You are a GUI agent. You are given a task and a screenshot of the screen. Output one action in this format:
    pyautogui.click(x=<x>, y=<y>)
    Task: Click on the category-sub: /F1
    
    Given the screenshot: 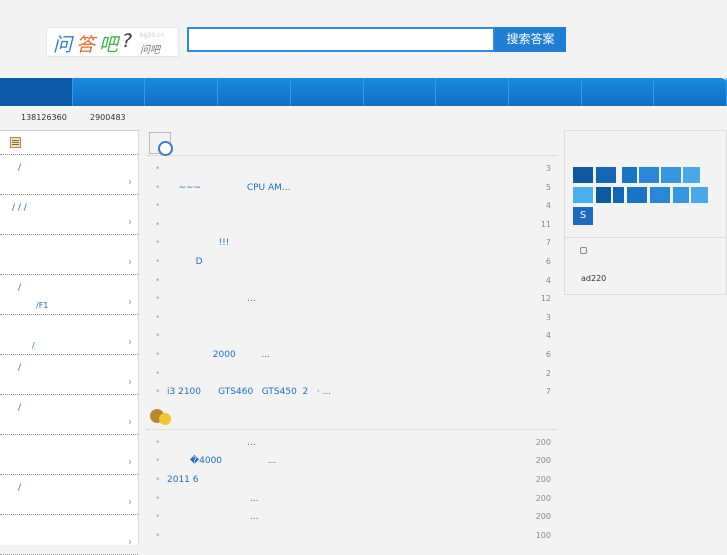 What is the action you would take?
    pyautogui.click(x=42, y=305)
    